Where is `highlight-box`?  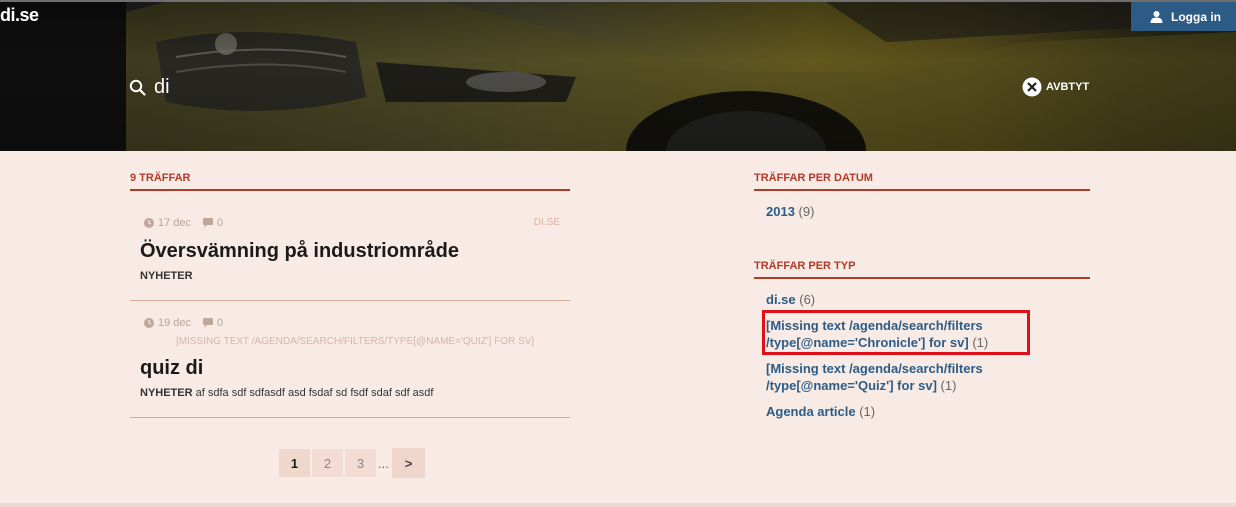 highlight-box is located at coordinates (896, 332).